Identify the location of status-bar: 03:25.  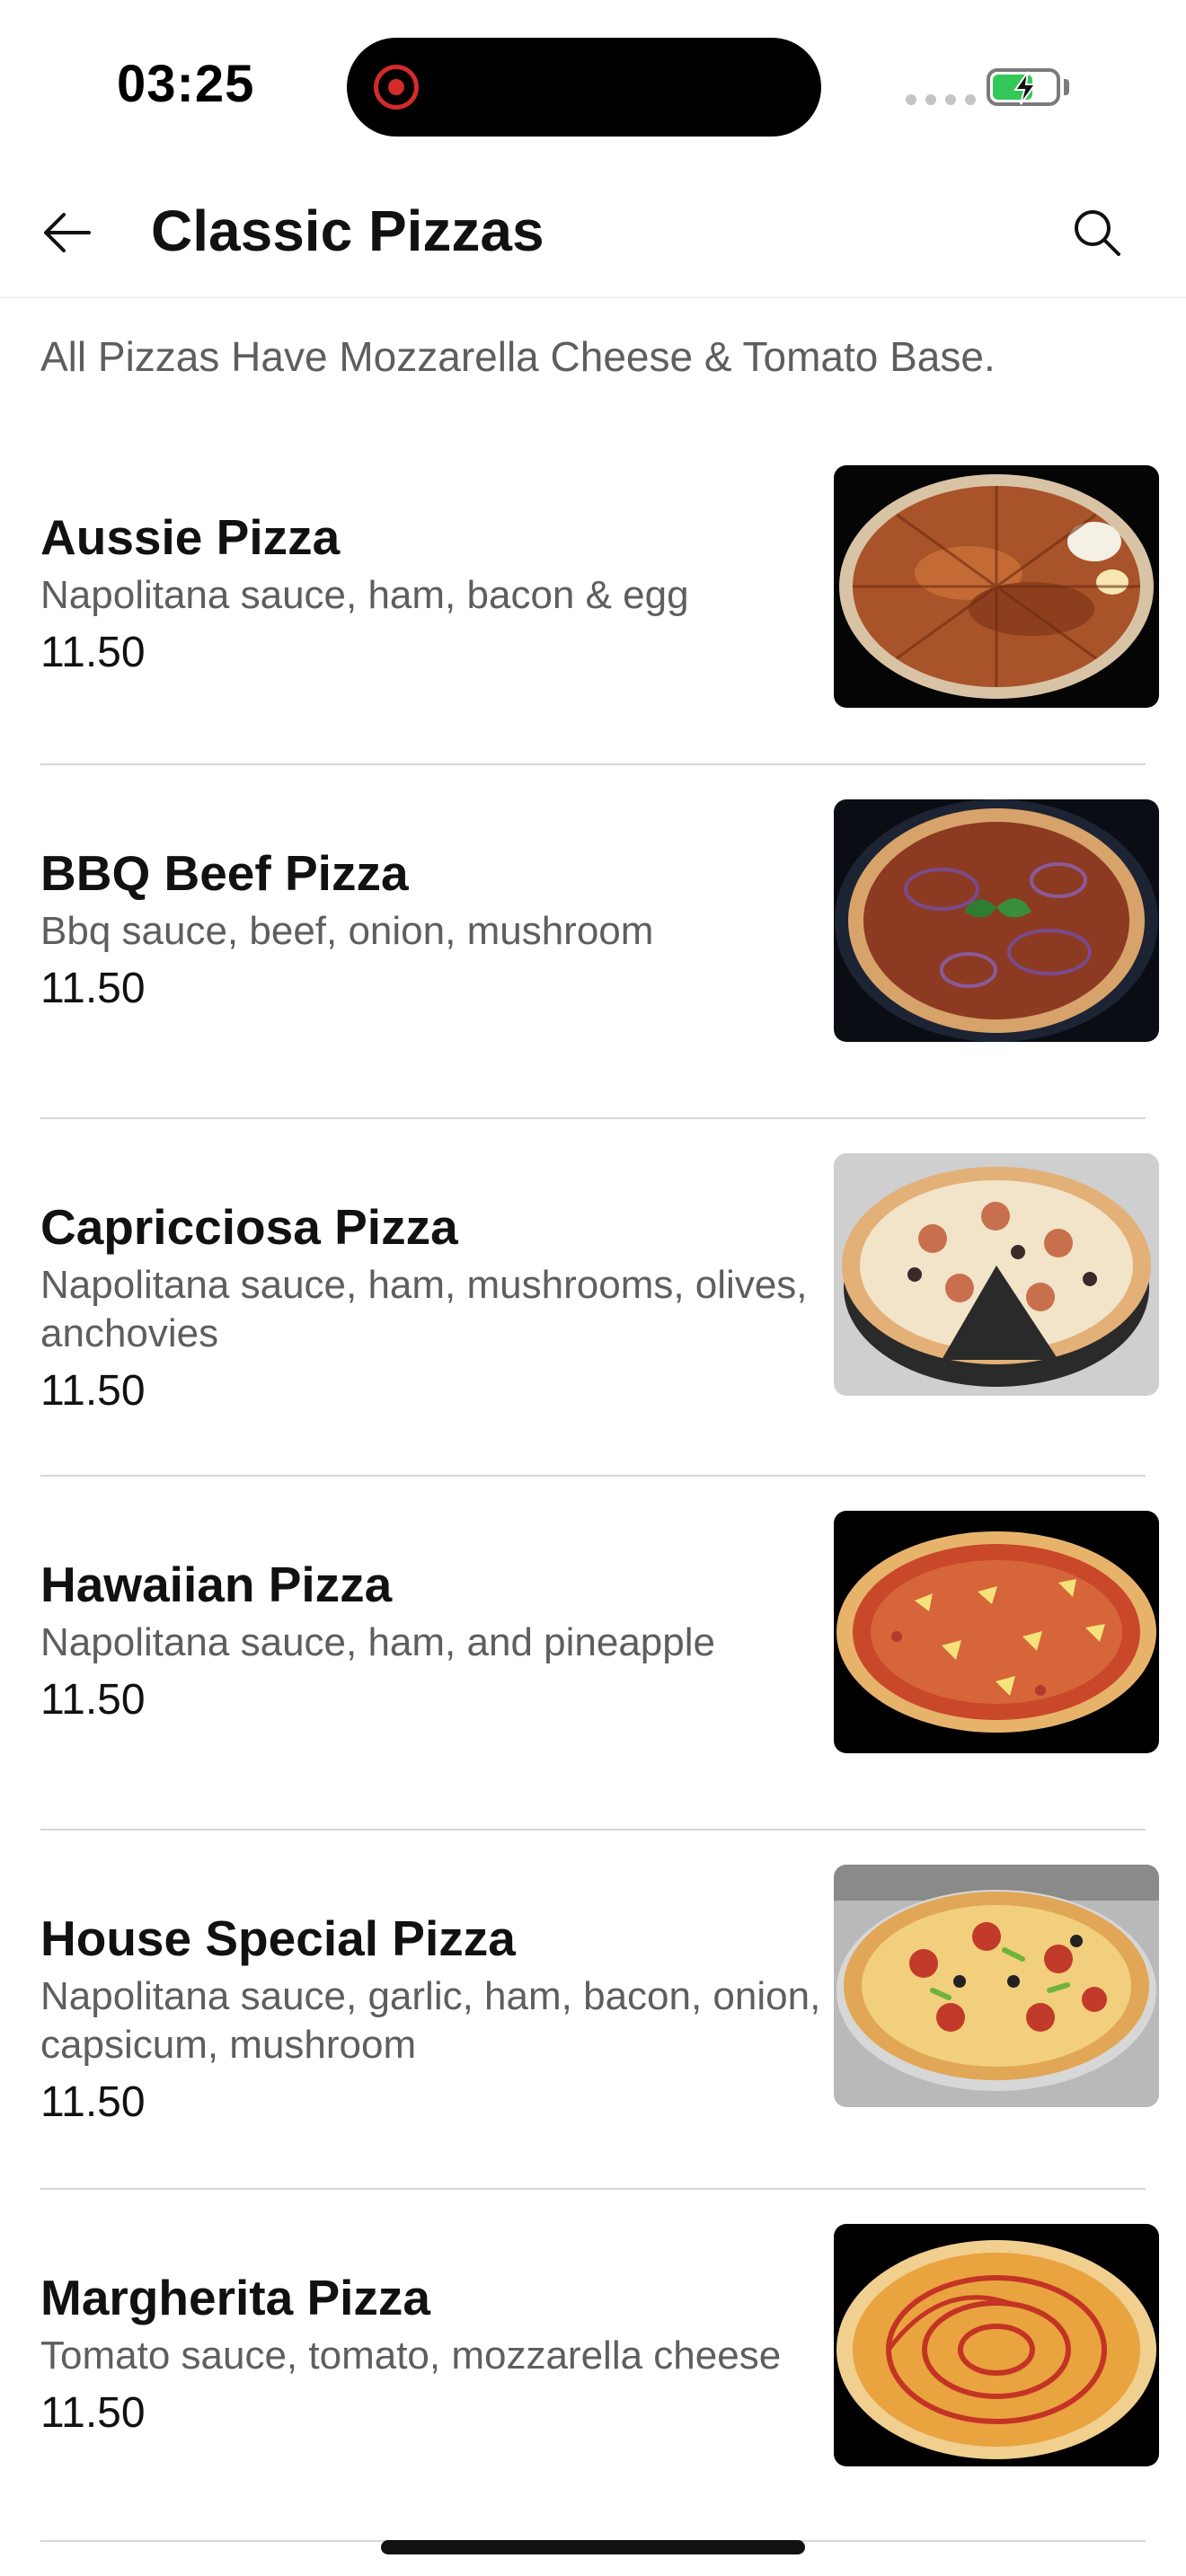
(593, 85).